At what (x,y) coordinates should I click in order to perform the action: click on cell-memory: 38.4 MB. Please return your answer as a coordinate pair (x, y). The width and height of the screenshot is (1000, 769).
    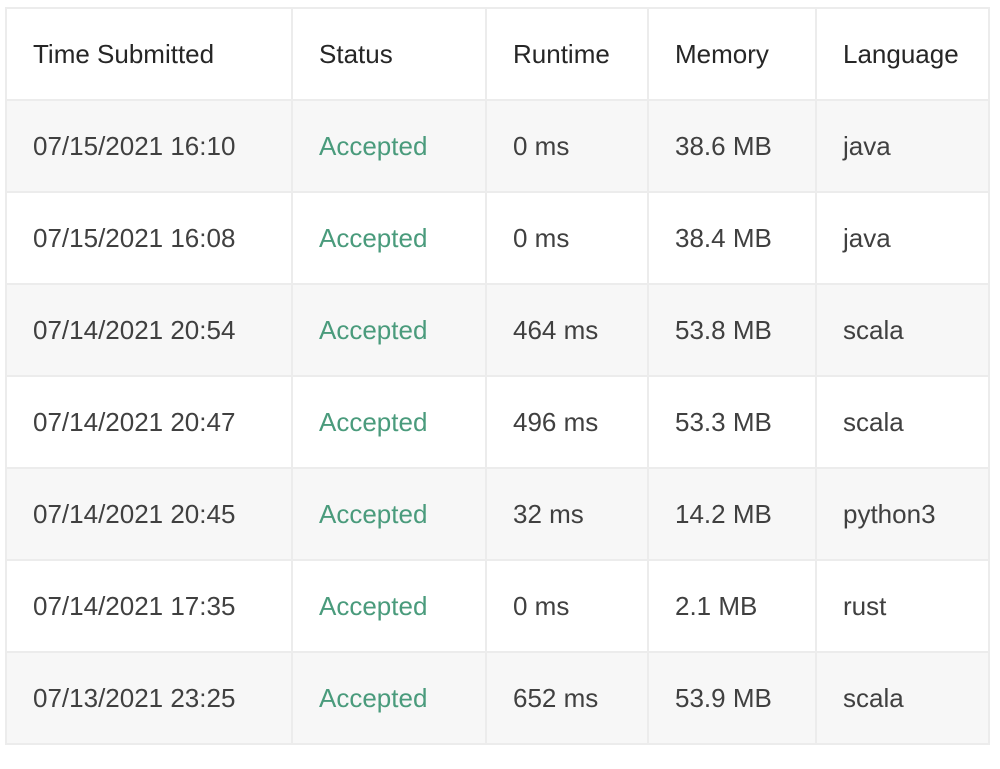
    Looking at the image, I should click on (732, 238).